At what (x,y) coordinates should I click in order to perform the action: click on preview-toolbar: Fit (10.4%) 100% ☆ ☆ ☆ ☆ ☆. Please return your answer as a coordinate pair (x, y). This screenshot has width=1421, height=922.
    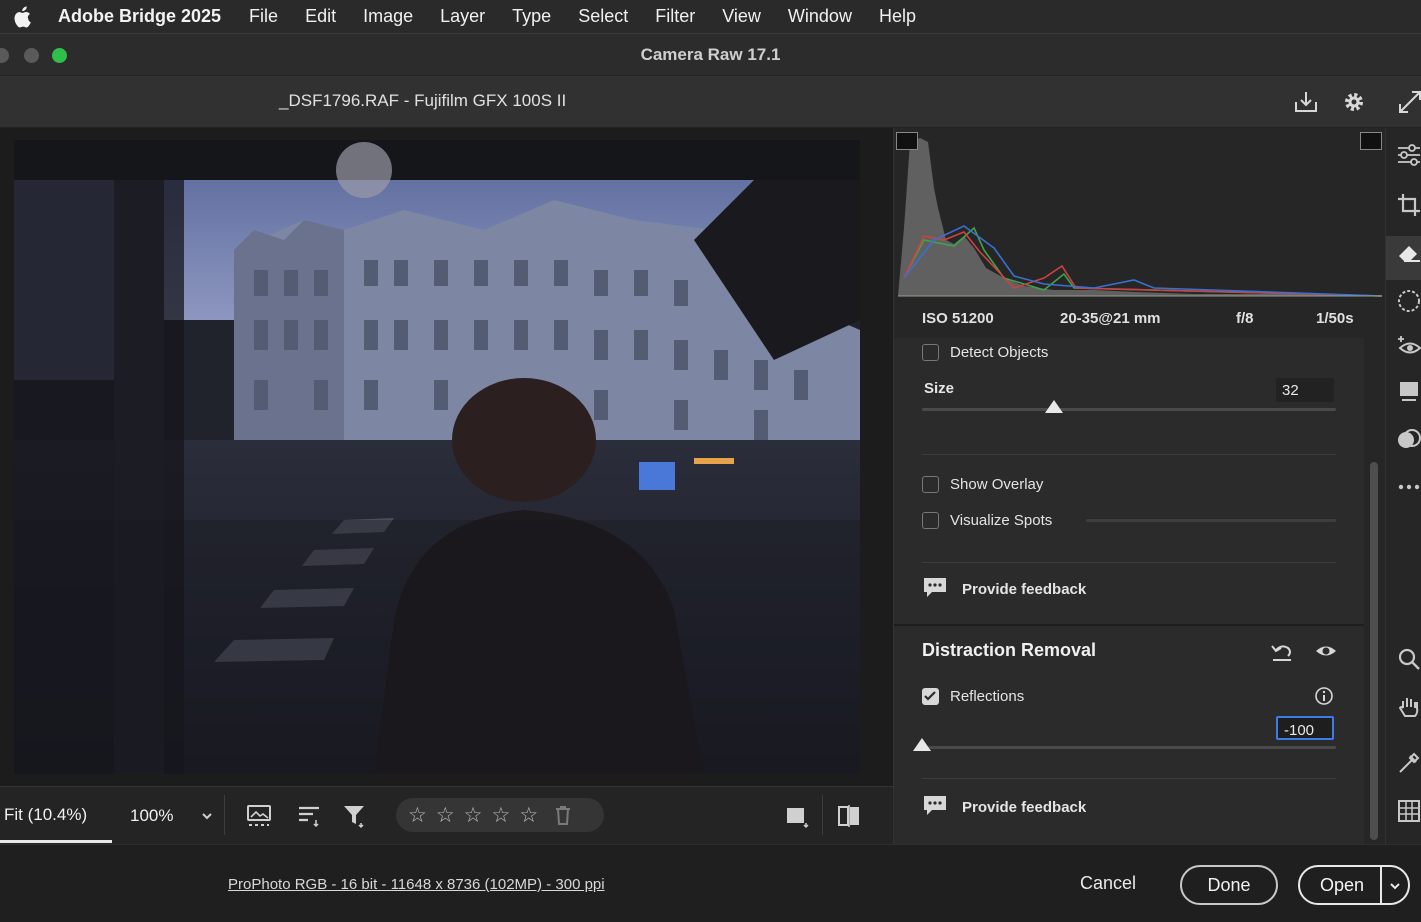
    Looking at the image, I should click on (446, 815).